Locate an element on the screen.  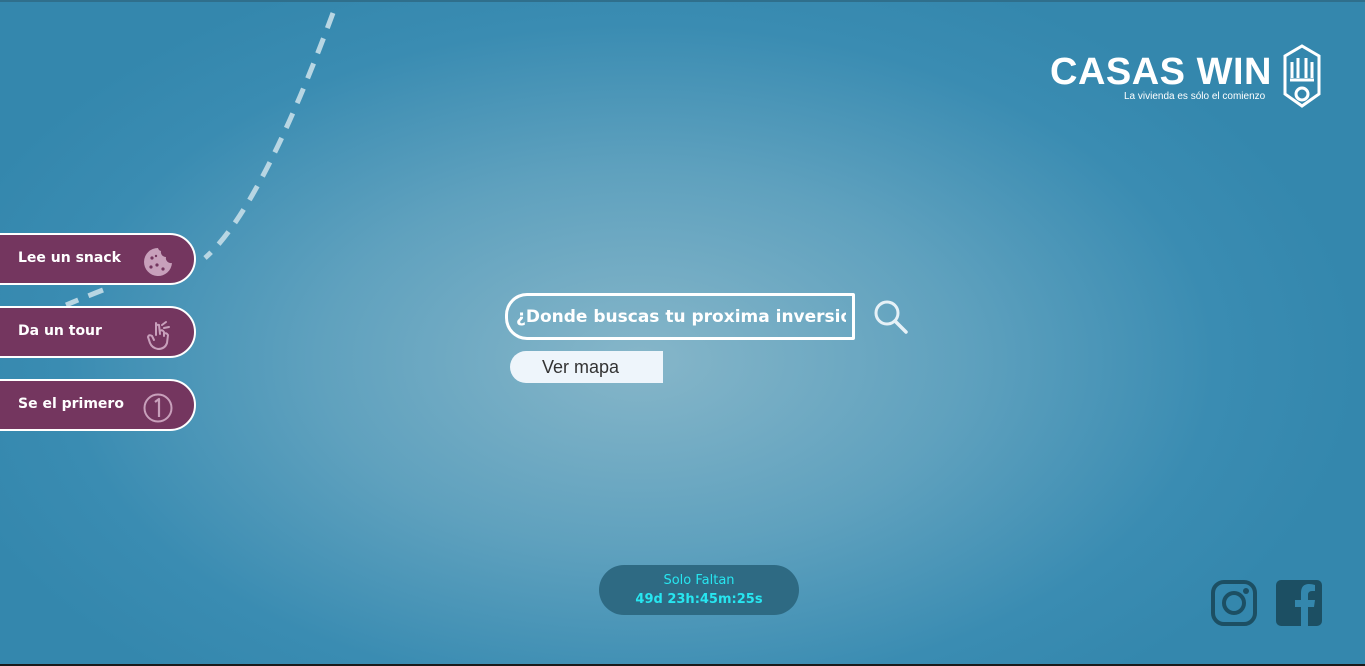
cookie-icon is located at coordinates (158, 262).